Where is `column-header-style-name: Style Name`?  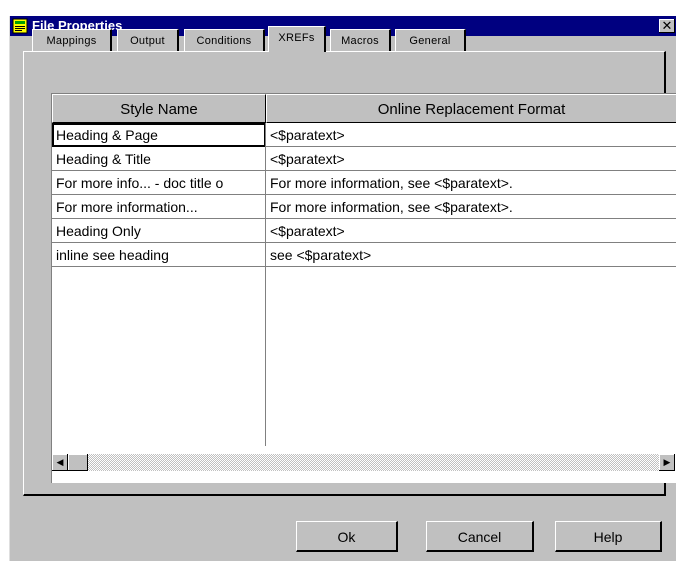
column-header-style-name: Style Name is located at coordinates (159, 108).